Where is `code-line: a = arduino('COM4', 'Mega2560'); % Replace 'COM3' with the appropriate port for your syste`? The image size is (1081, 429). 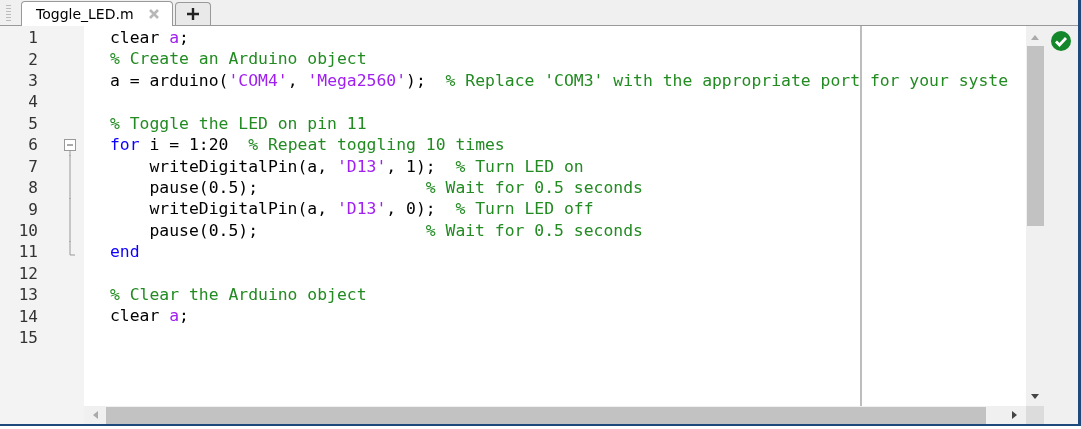
code-line: a = arduino('COM4', 'Mega2560'); % Replace 'COM3' with the appropriate port for your syste is located at coordinates (560, 80).